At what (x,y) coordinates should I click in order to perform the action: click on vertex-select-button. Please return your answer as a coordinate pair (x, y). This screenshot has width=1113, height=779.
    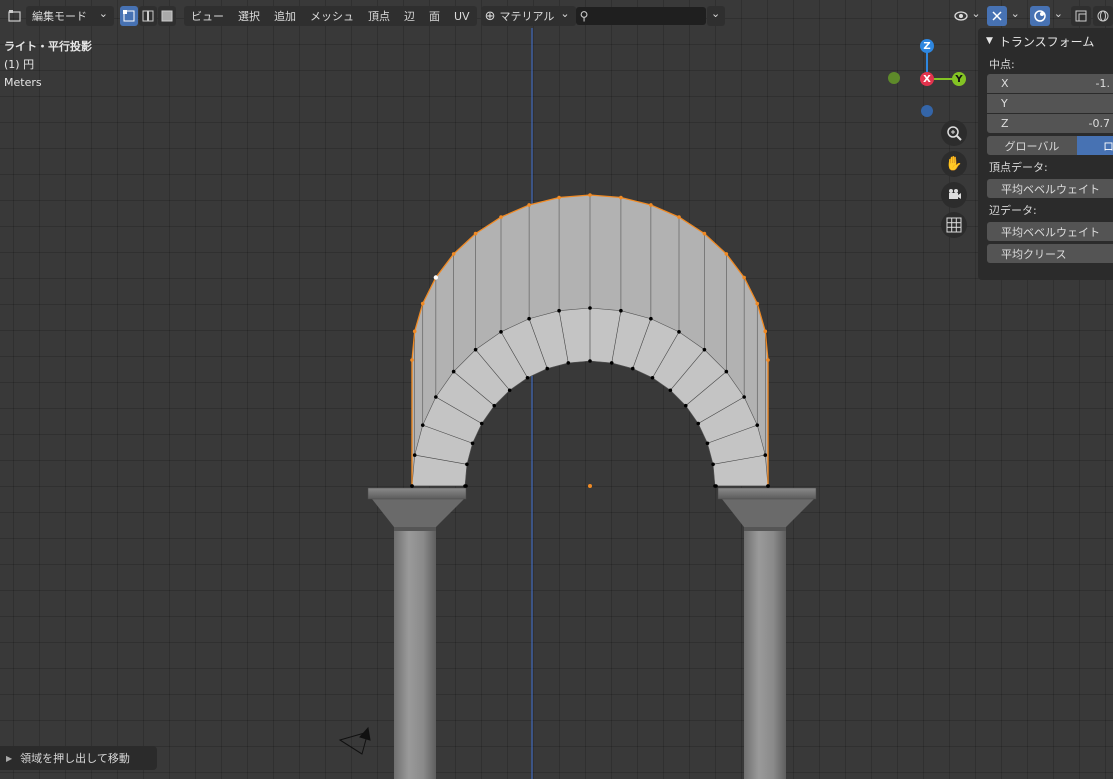
    Looking at the image, I should click on (129, 16).